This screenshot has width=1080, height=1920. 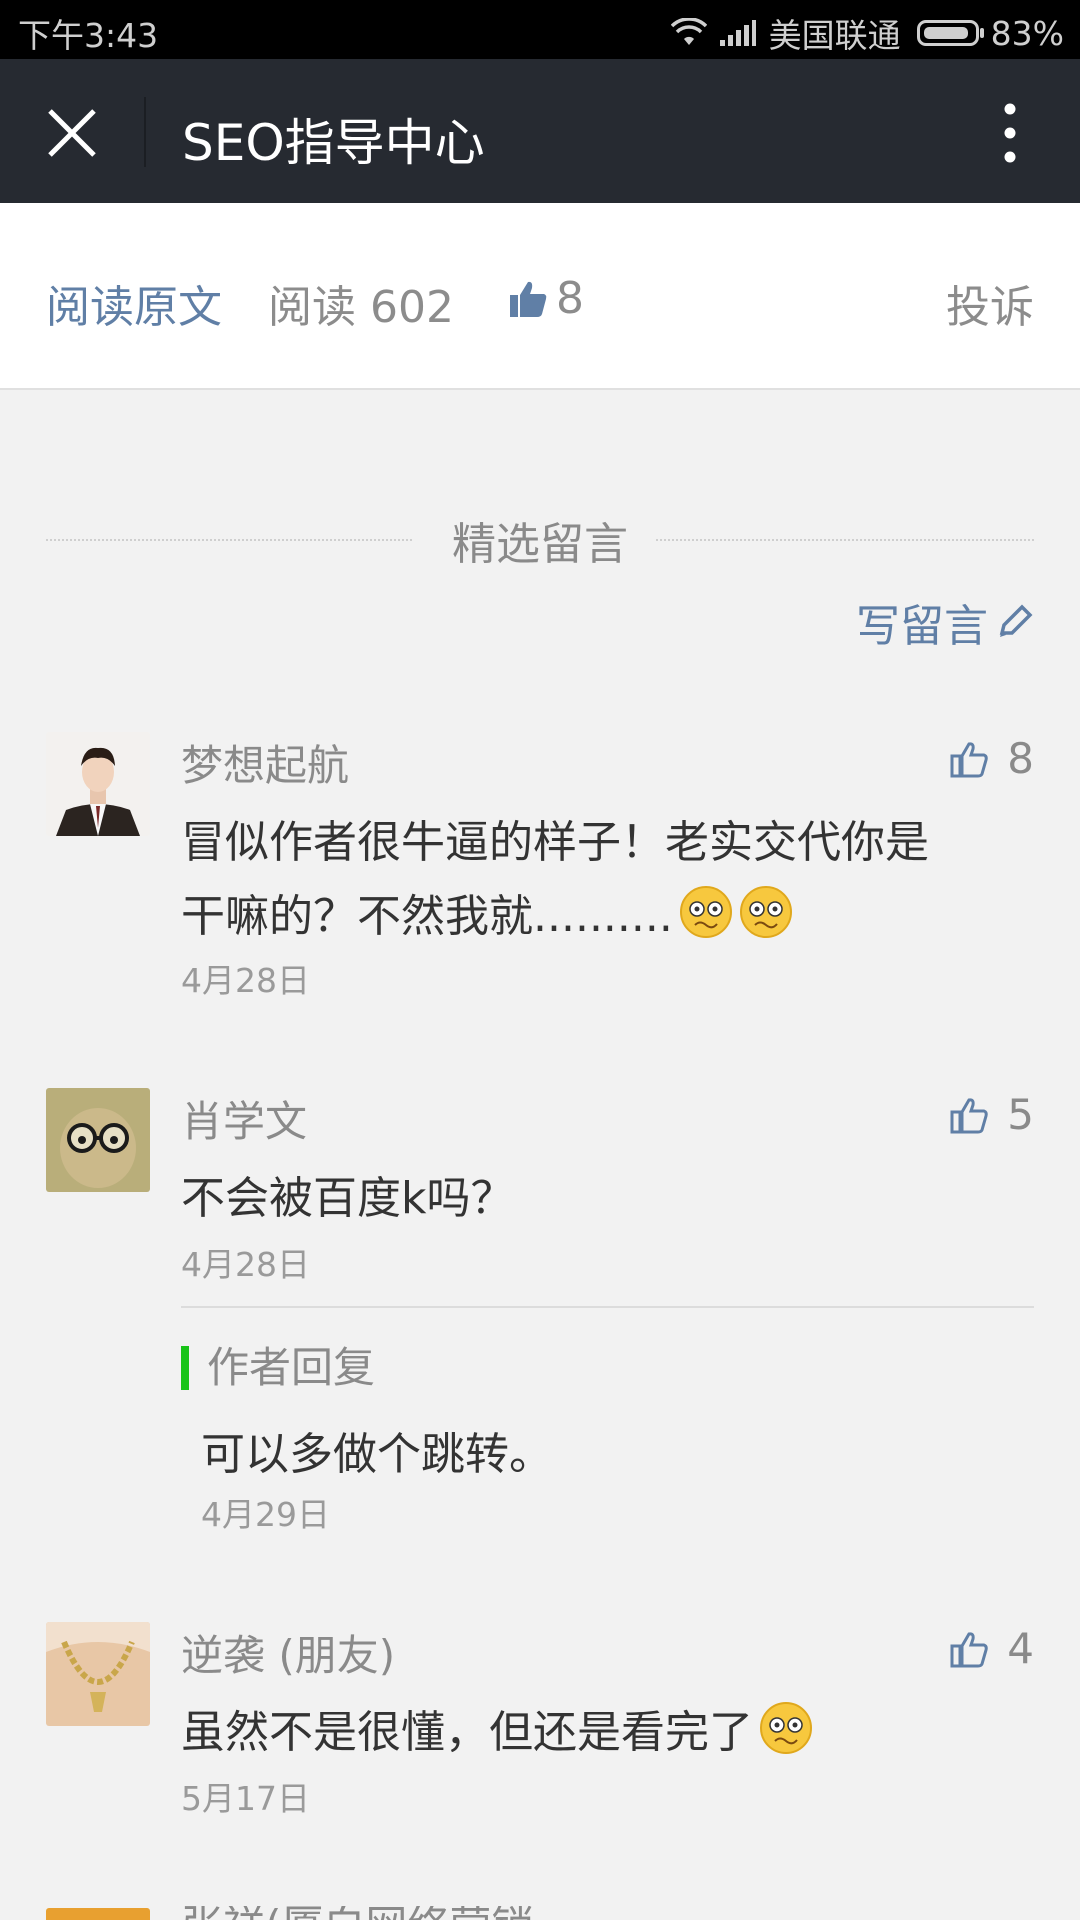 What do you see at coordinates (607, 1307) in the screenshot?
I see `reply-separator` at bounding box center [607, 1307].